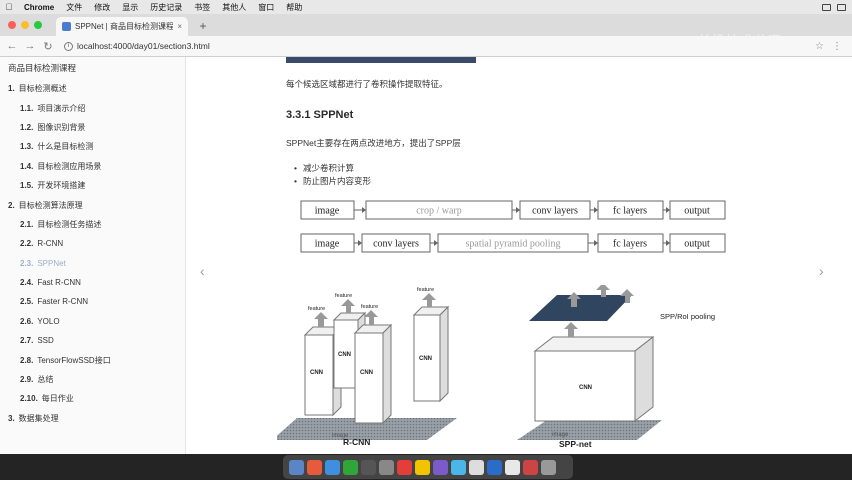 The image size is (852, 480). What do you see at coordinates (327, 244) in the screenshot?
I see `pipe2-image: image` at bounding box center [327, 244].